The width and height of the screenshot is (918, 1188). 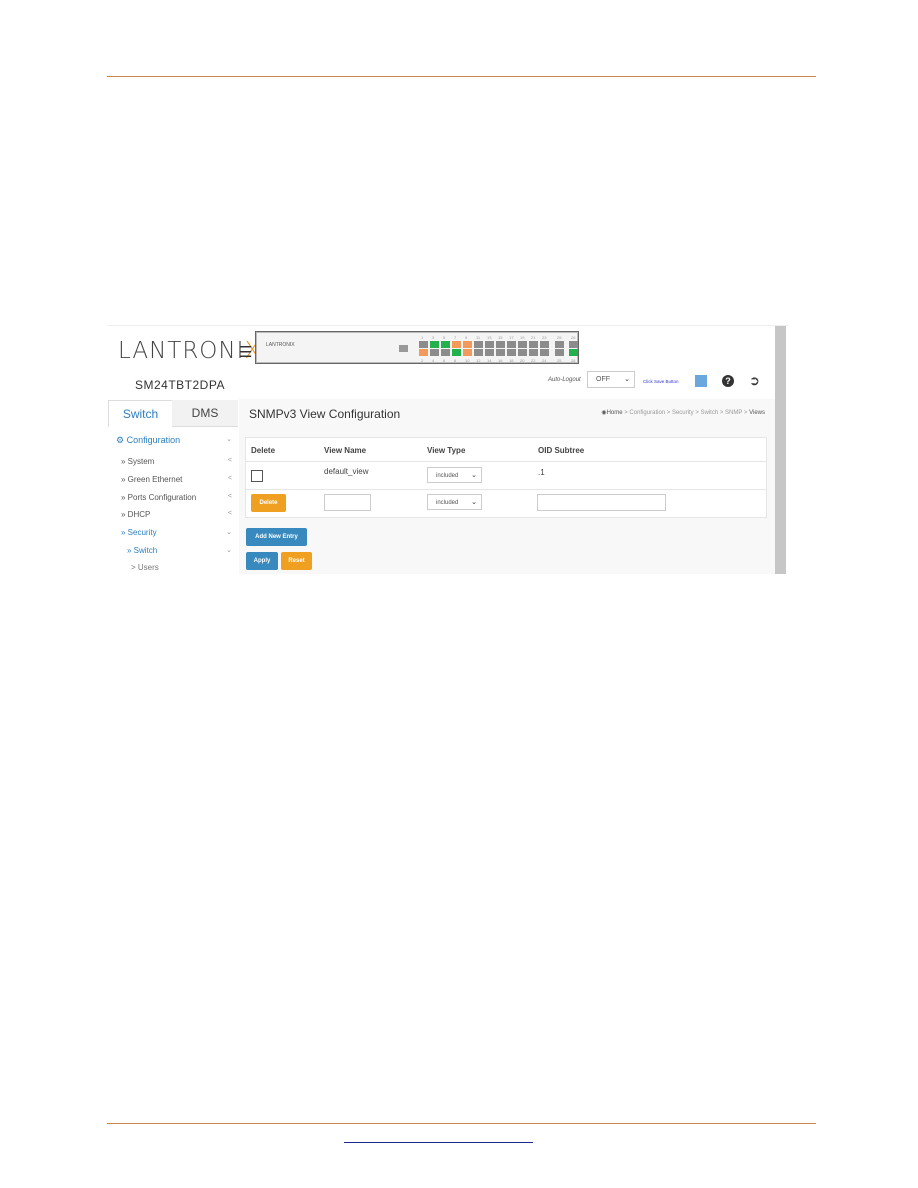 What do you see at coordinates (422, 360) in the screenshot?
I see `port-label: 2` at bounding box center [422, 360].